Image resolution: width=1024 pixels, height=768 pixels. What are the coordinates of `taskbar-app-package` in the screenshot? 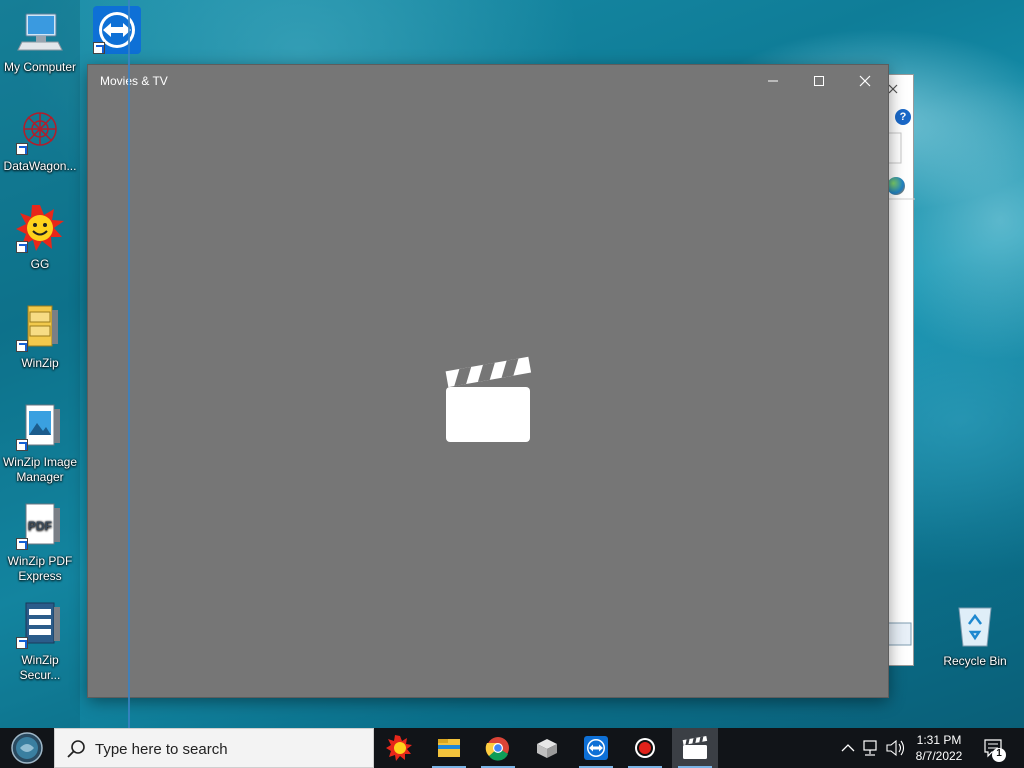 It's located at (547, 748).